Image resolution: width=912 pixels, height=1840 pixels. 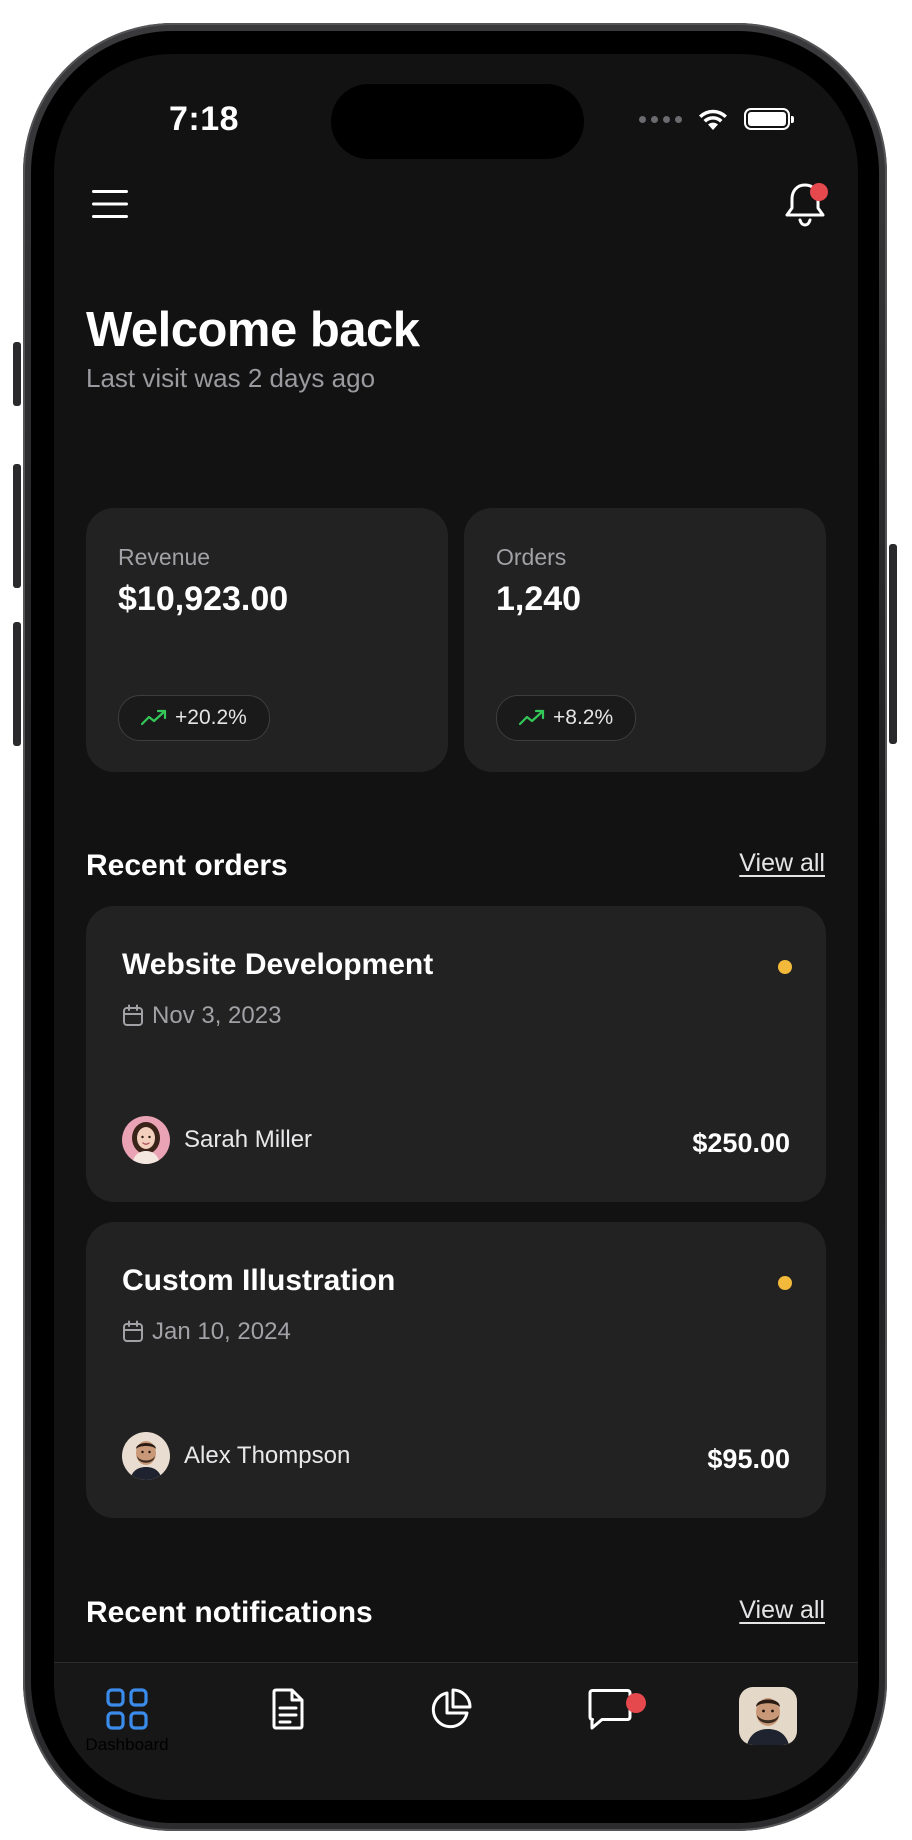 What do you see at coordinates (211, 717) in the screenshot?
I see `trend-value: +20.2%` at bounding box center [211, 717].